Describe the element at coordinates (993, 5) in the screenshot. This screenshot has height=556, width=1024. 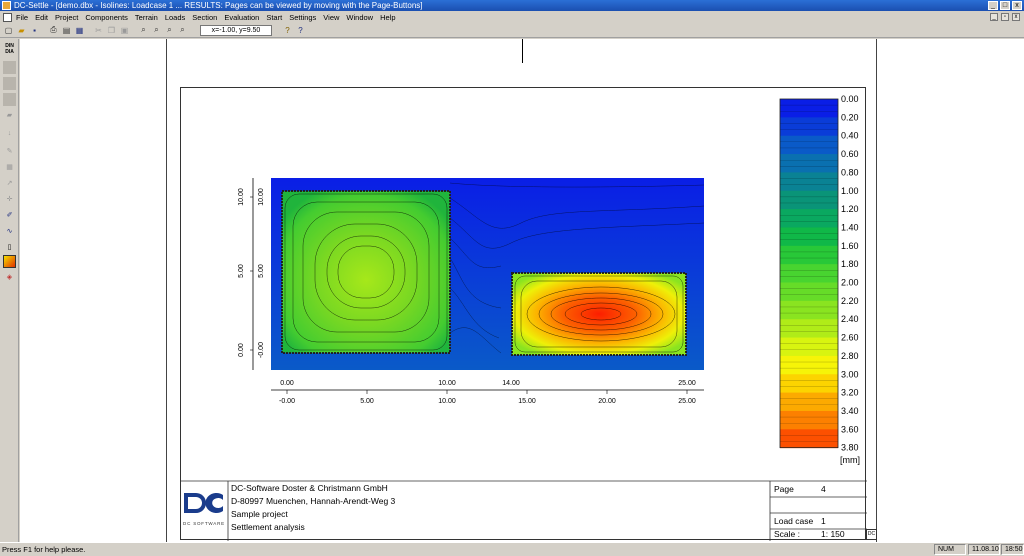
I see `minimize-button: _` at that location.